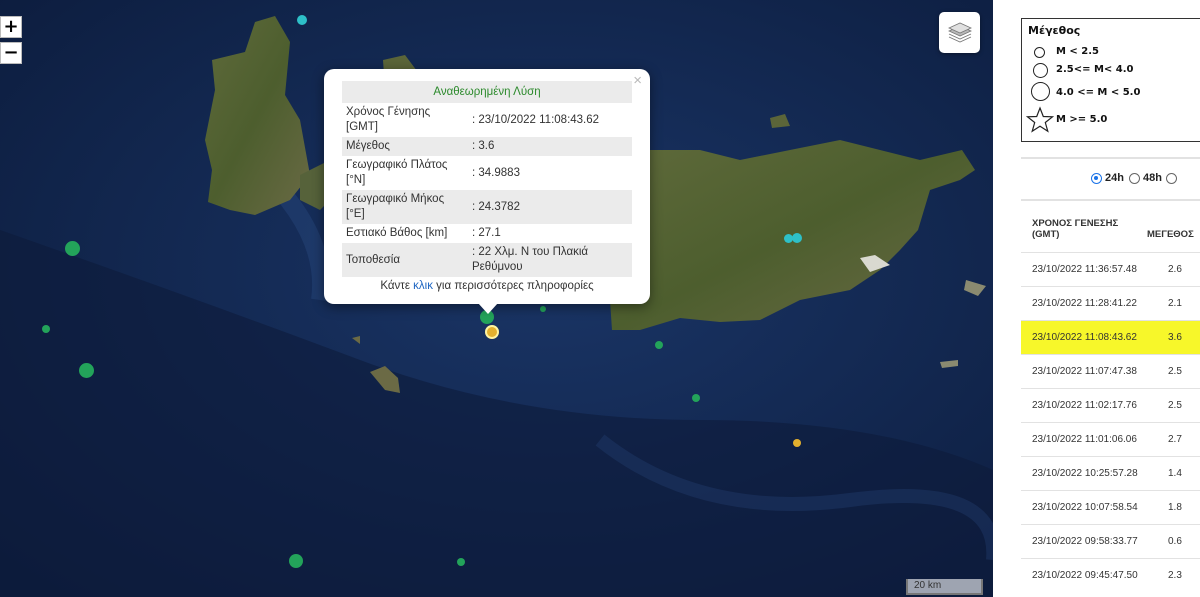 This screenshot has height=597, width=1200. What do you see at coordinates (1096, 178) in the screenshot?
I see `radio-24h` at bounding box center [1096, 178].